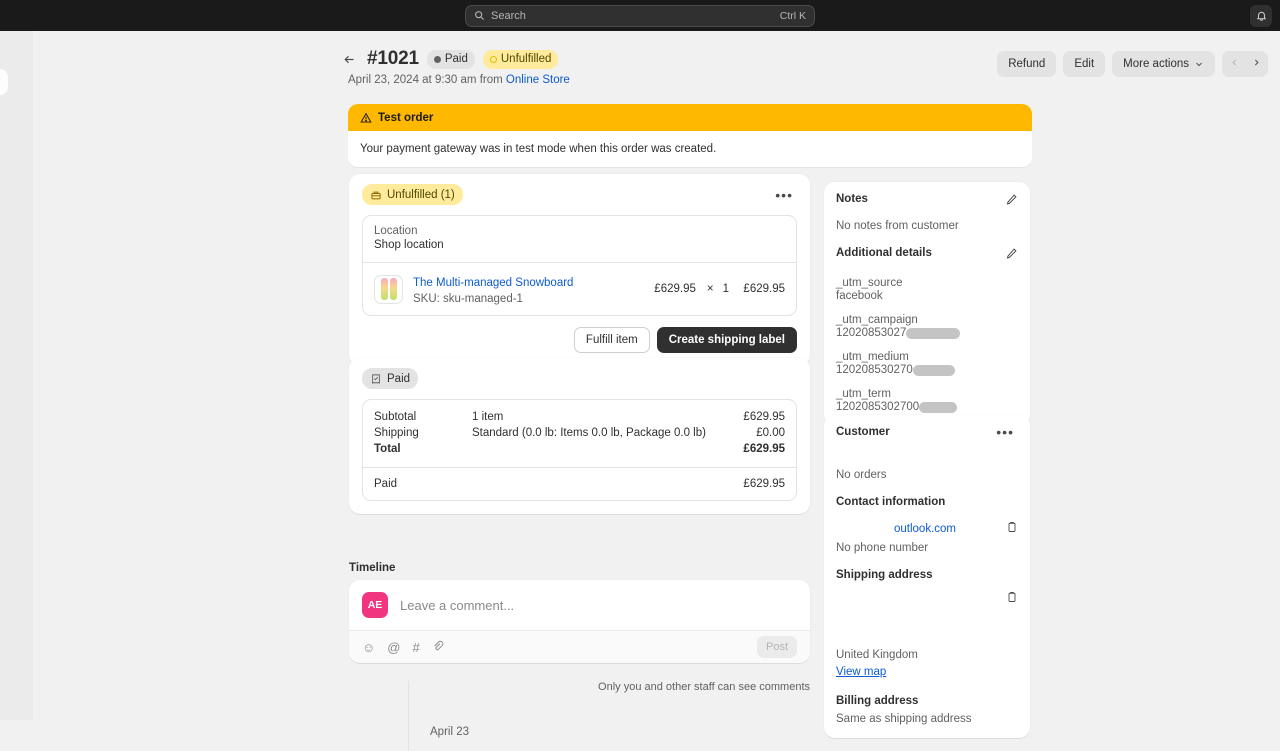 The image size is (1280, 751). I want to click on utm-value: facebook, so click(927, 296).